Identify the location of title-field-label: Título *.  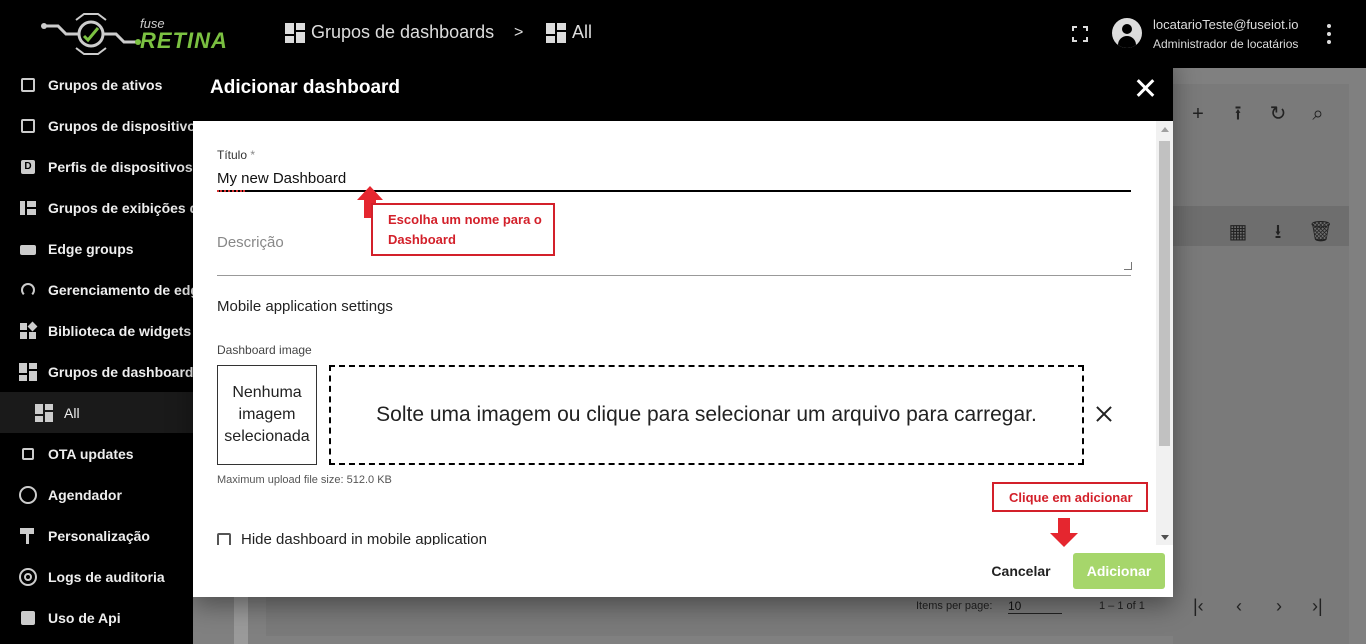
(236, 155).